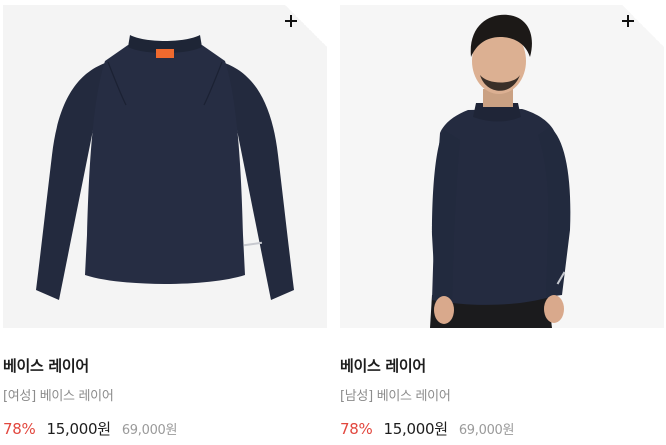 This screenshot has height=445, width=666. I want to click on model-photo, so click(500, 171).